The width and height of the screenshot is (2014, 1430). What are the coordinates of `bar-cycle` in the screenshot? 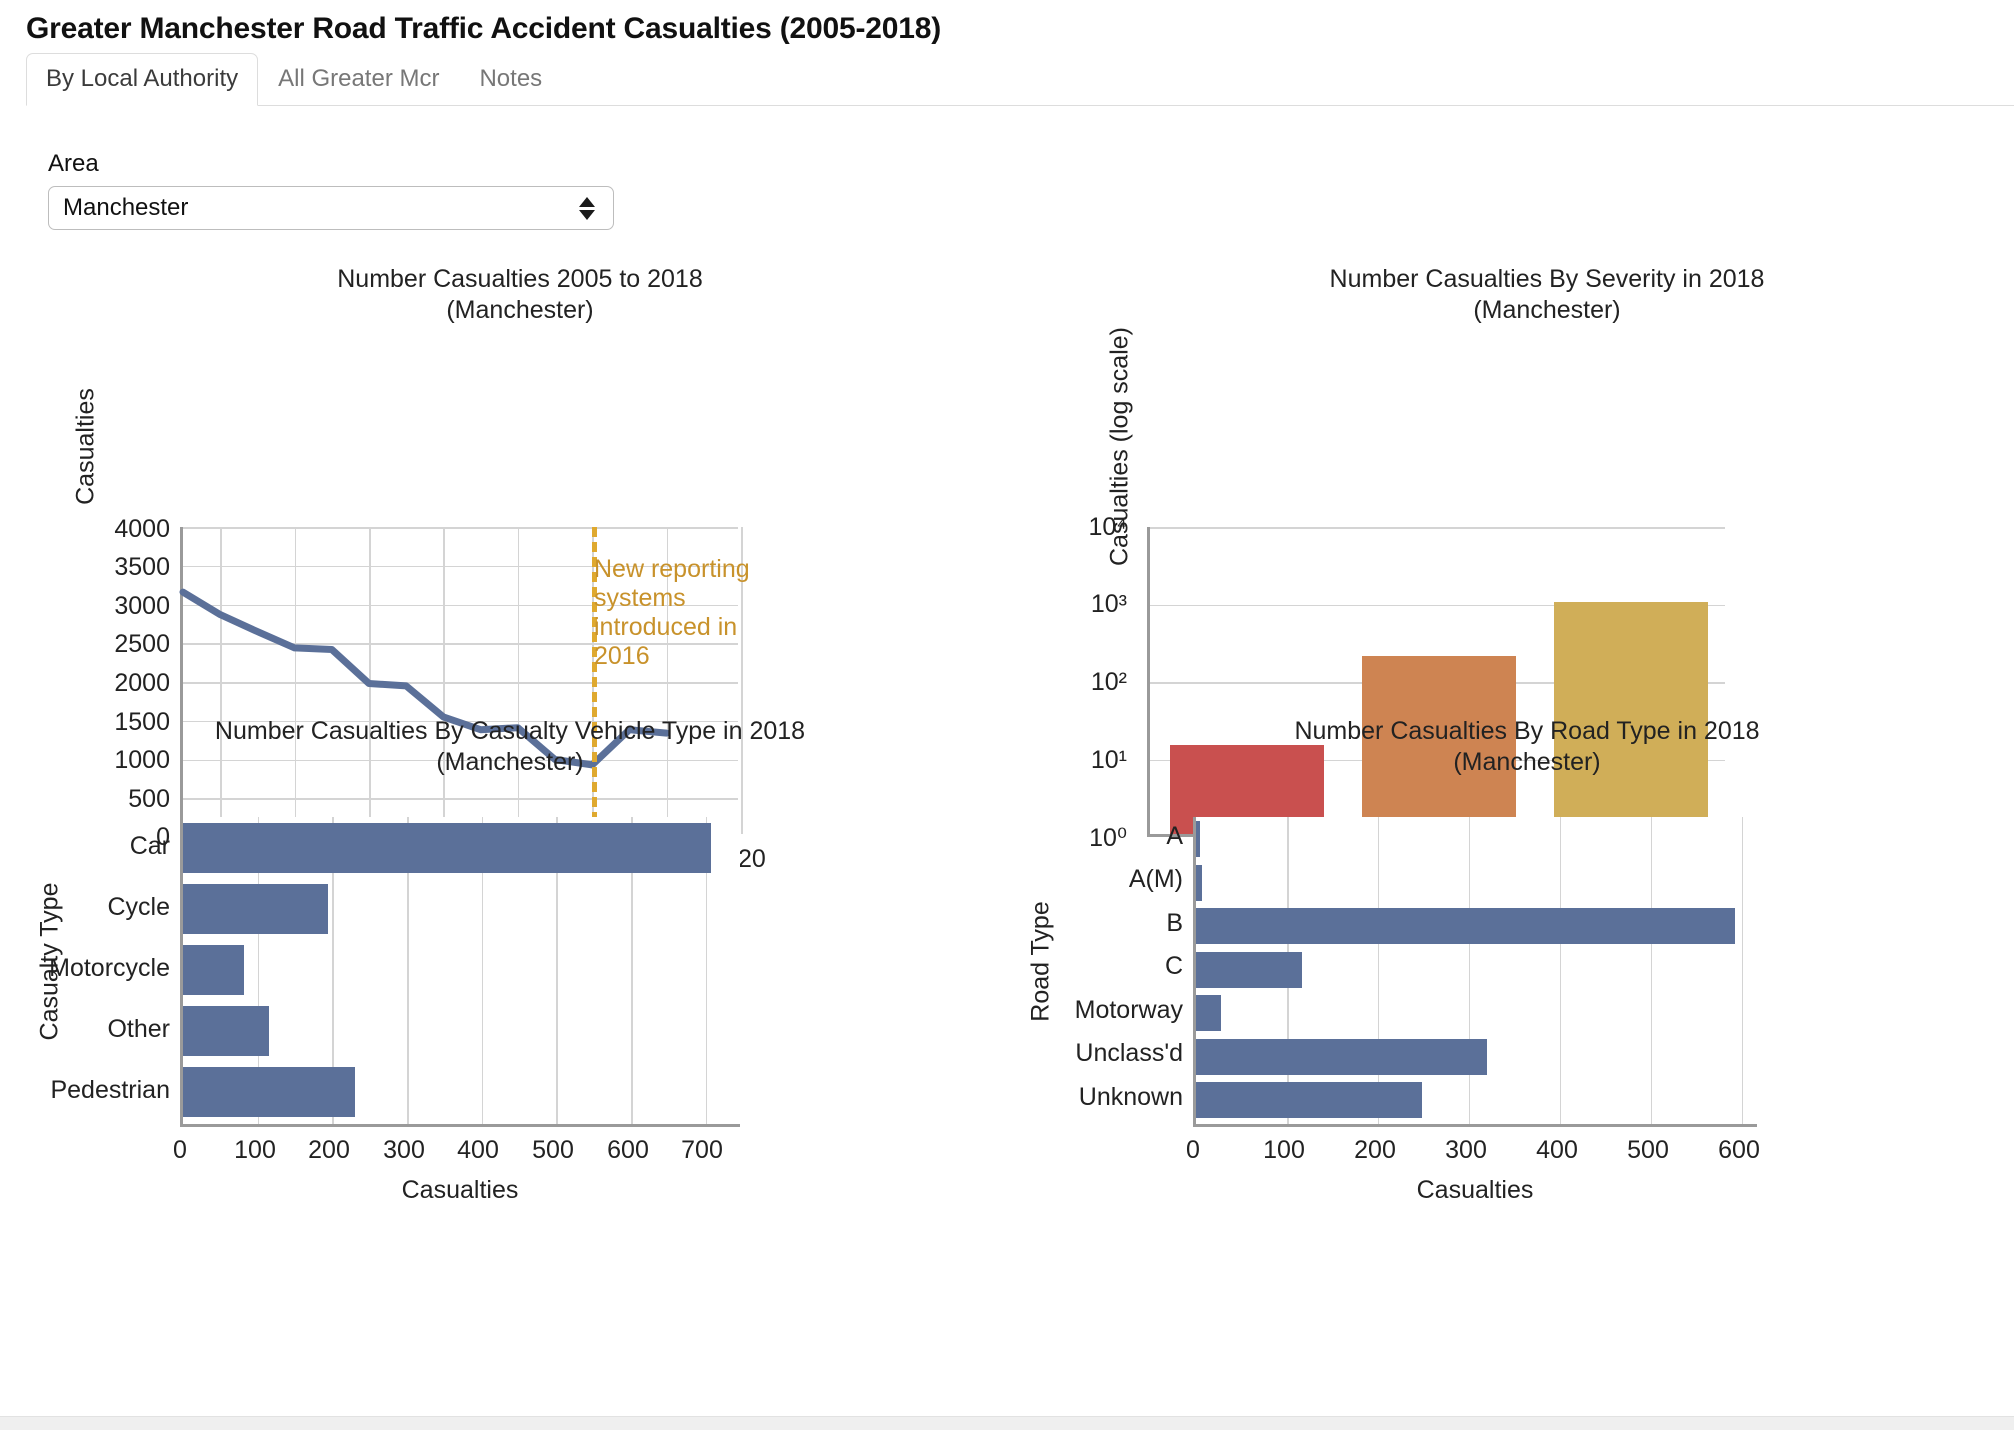 It's located at (255, 909).